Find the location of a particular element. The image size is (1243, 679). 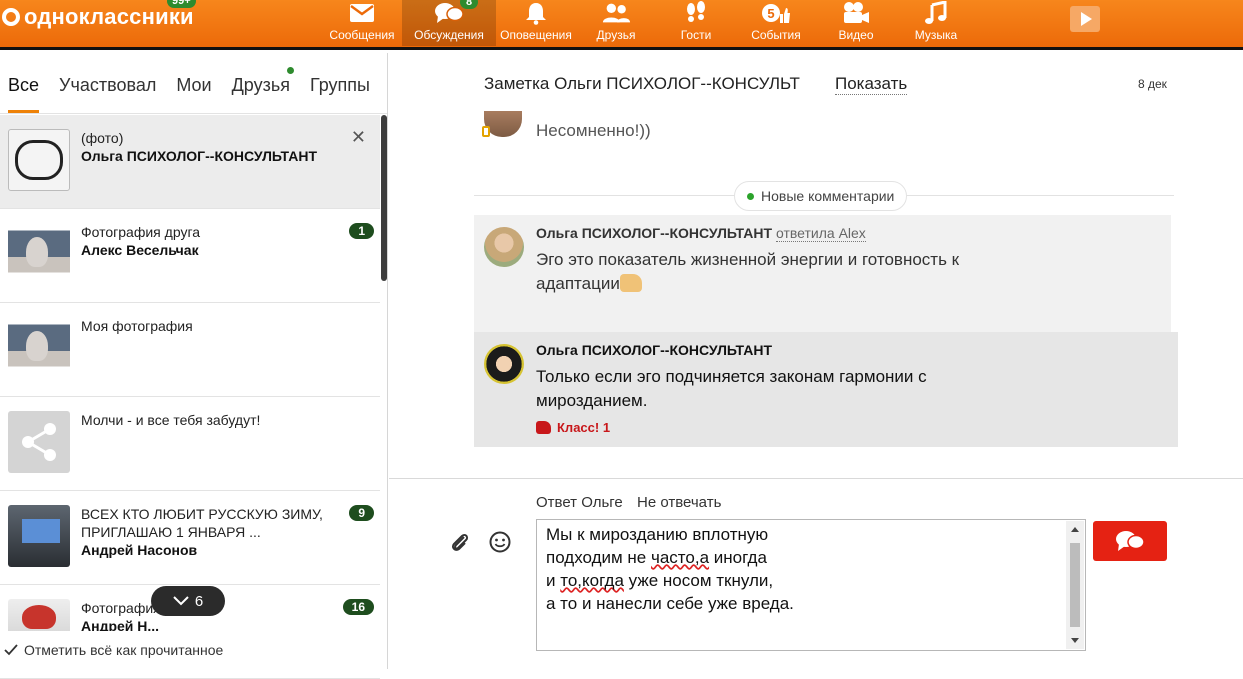

divider is located at coordinates (816, 478).